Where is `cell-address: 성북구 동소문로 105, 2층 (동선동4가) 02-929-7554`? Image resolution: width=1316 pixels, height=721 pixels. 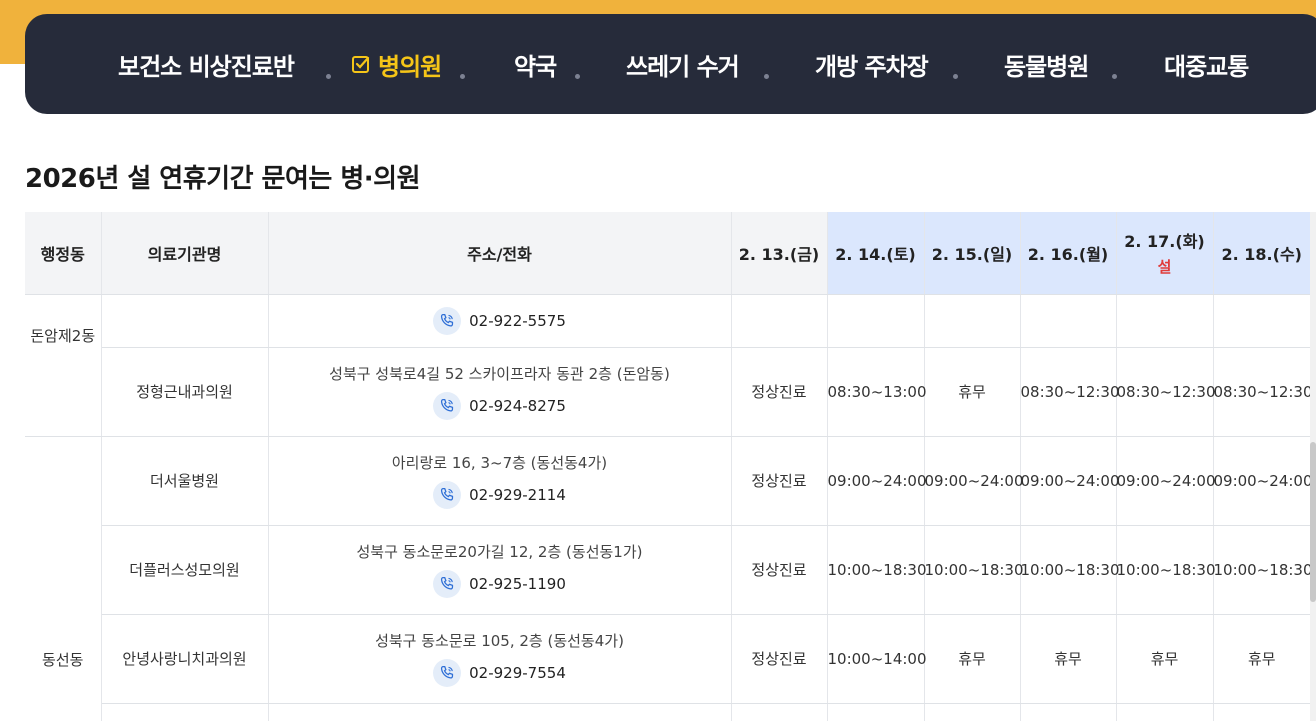
cell-address: 성북구 동소문로 105, 2층 (동선동4가) 02-929-7554 is located at coordinates (500, 659).